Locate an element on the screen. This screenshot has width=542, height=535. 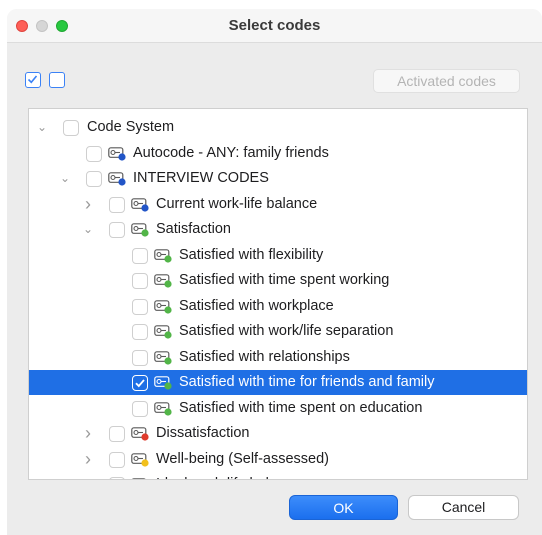
tree-row: › Current work-life balance is located at coordinates (278, 204).